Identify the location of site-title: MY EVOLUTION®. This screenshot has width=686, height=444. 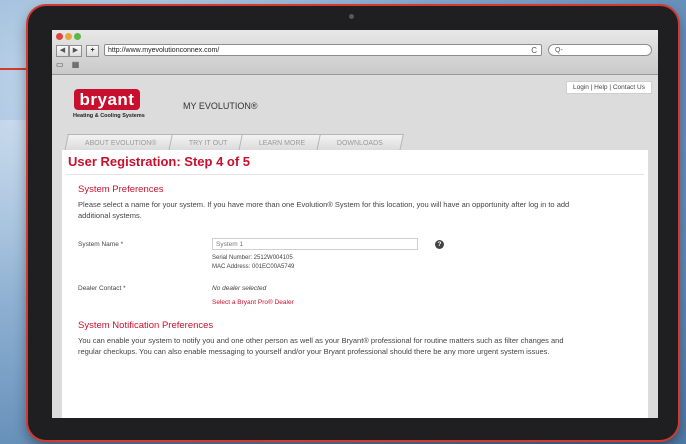
(220, 106).